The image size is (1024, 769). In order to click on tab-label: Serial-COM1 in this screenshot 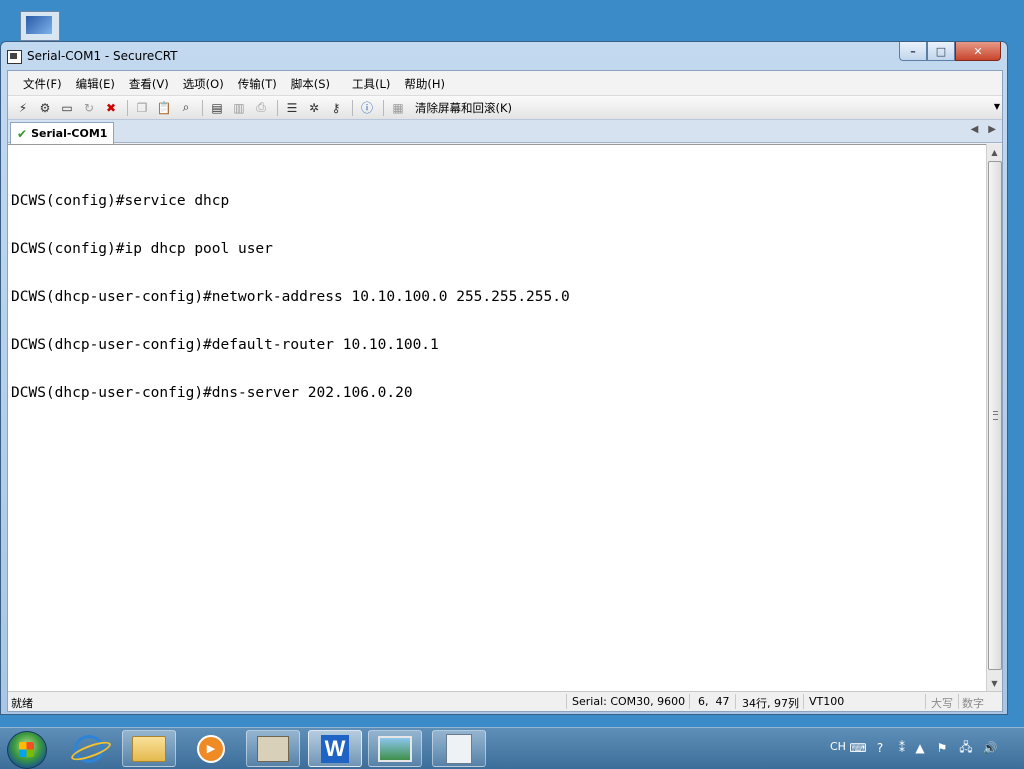, I will do `click(69, 133)`.